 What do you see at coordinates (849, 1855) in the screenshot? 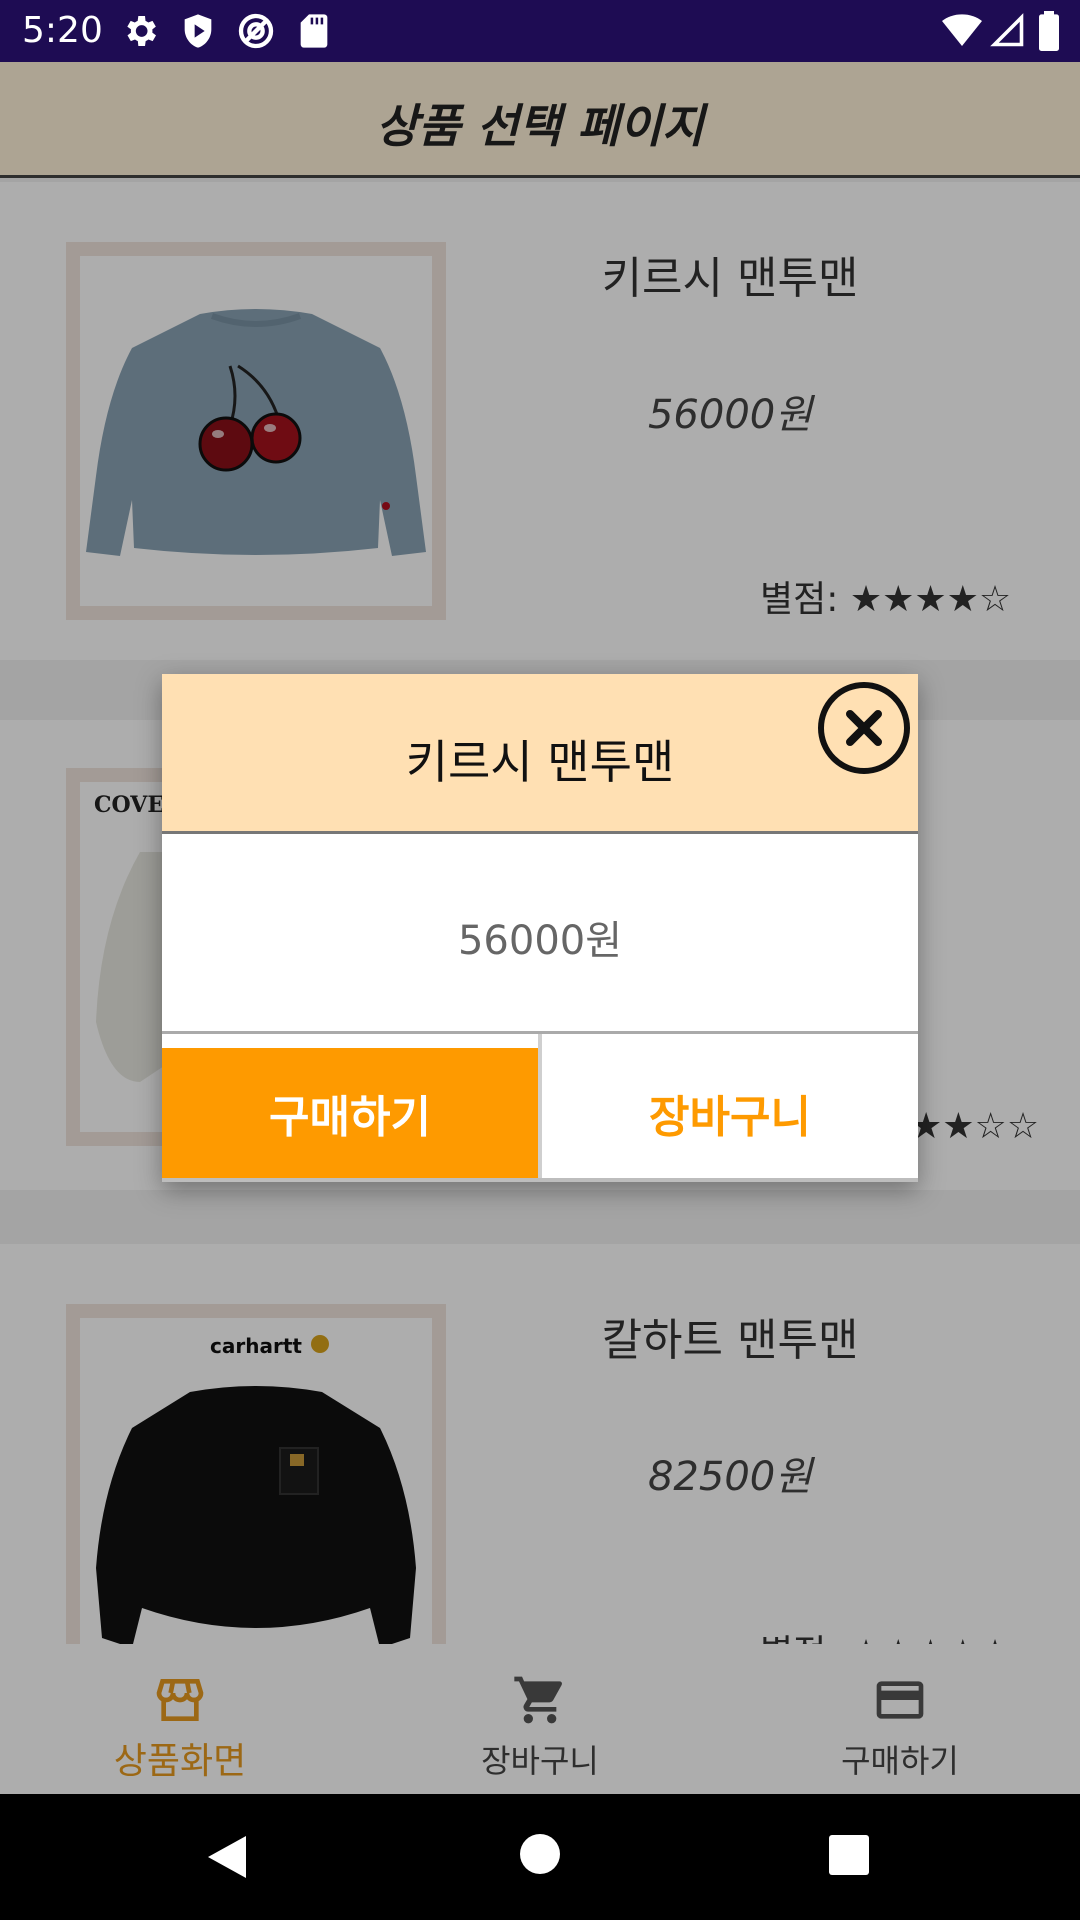
I see `recents-icon` at bounding box center [849, 1855].